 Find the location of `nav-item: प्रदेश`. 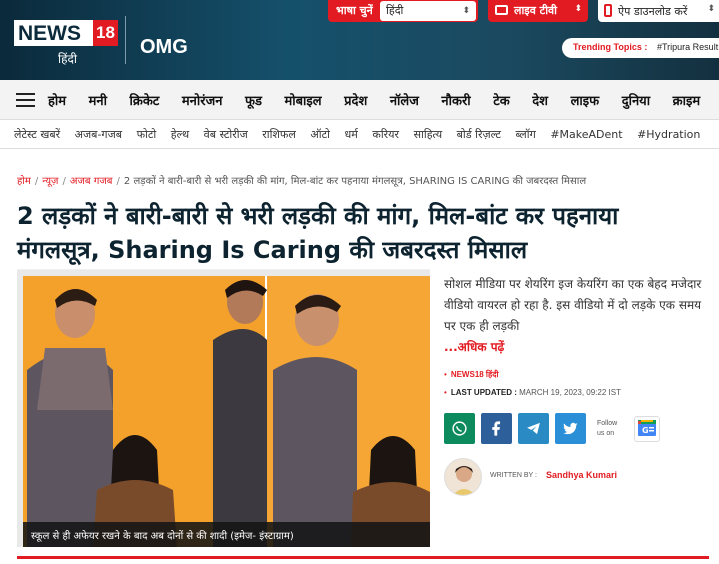

nav-item: प्रदेश is located at coordinates (355, 101).